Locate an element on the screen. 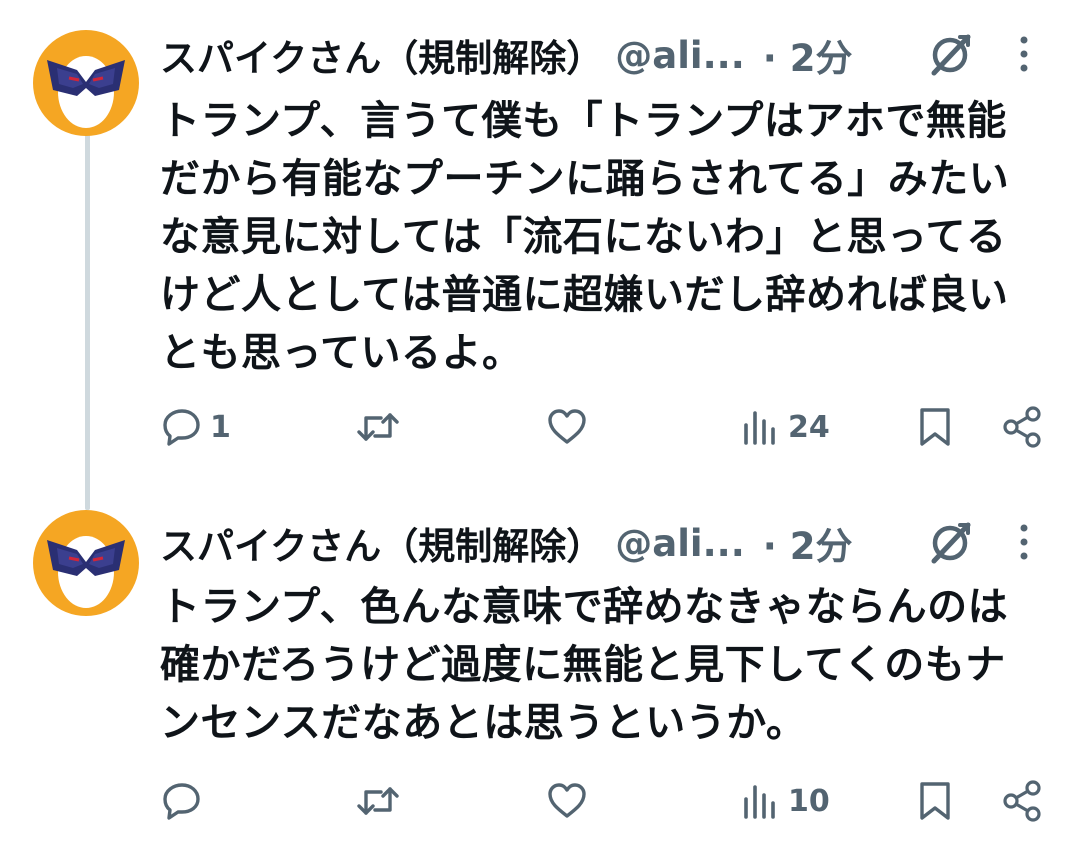 This screenshot has width=1080, height=850. views-button: 24 is located at coordinates (784, 427).